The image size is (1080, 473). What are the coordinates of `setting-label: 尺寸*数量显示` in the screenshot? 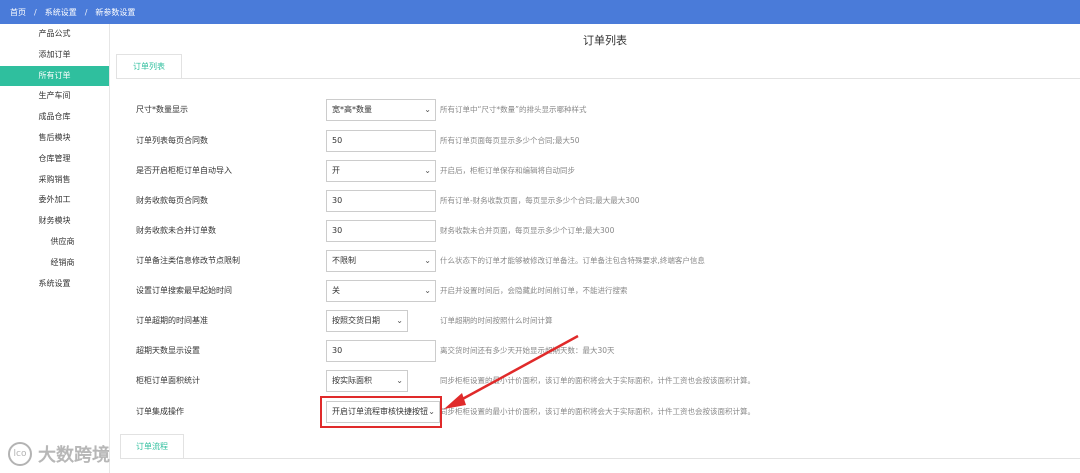 It's located at (162, 109).